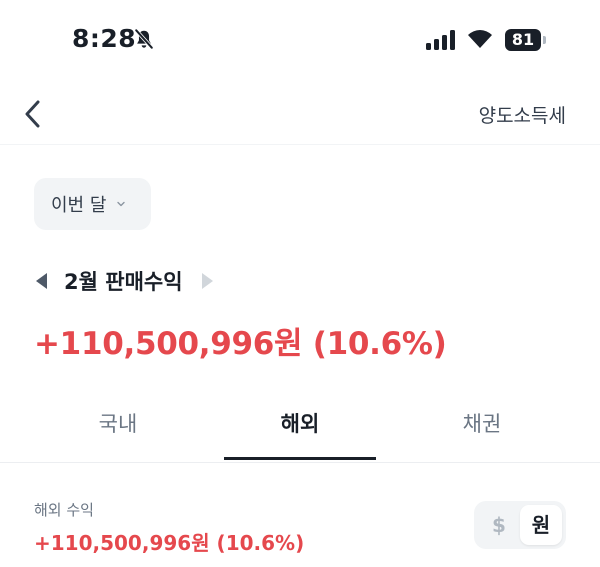 This screenshot has height=567, width=600. What do you see at coordinates (480, 39) in the screenshot?
I see `wifi-icon` at bounding box center [480, 39].